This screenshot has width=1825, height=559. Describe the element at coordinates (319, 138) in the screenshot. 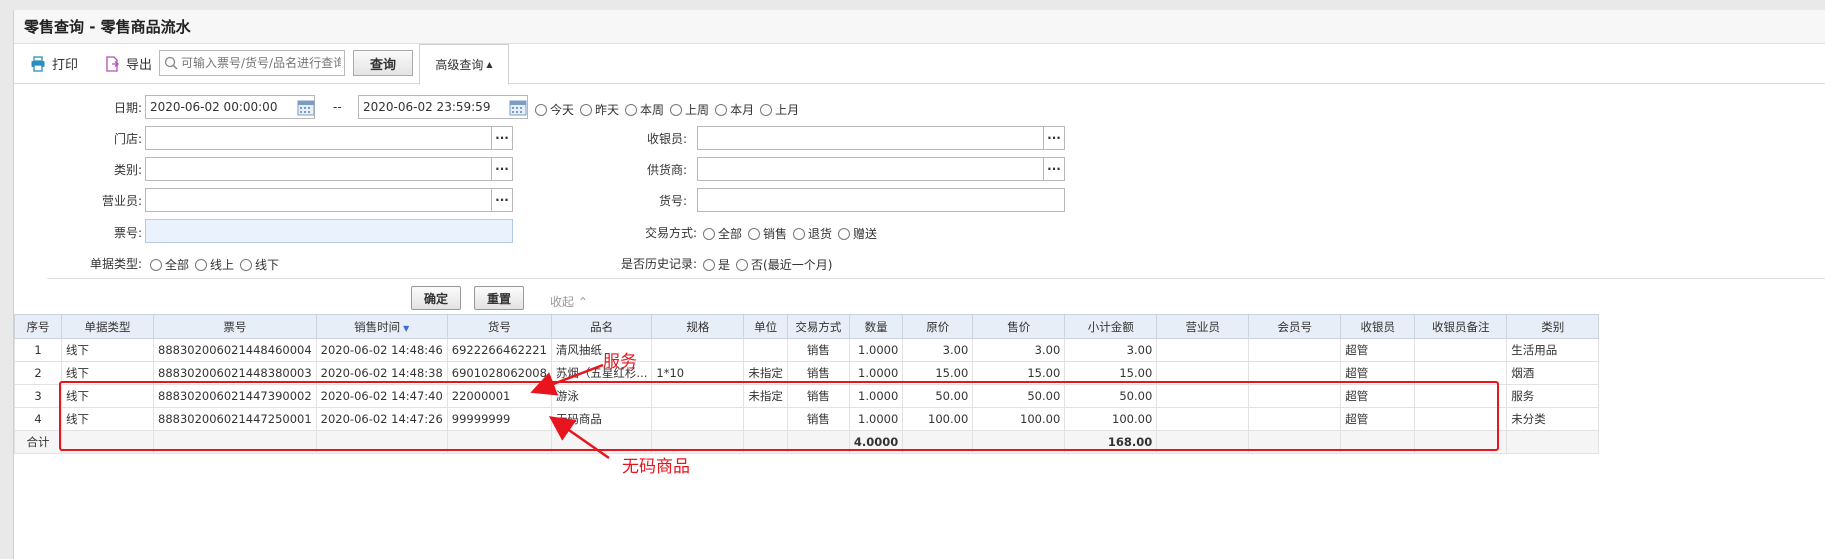

I see `store-field` at that location.